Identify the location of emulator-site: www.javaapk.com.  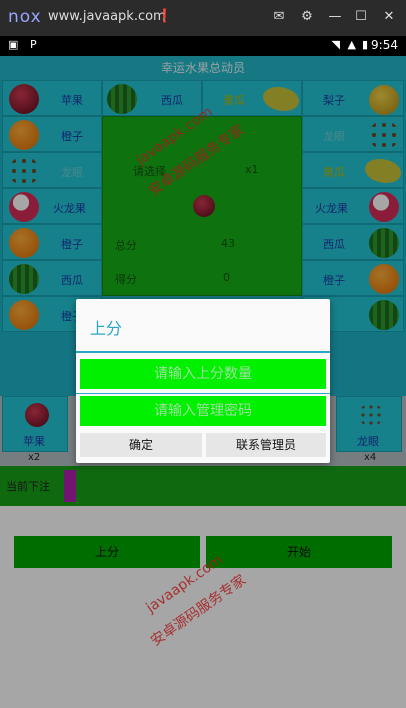
(107, 16).